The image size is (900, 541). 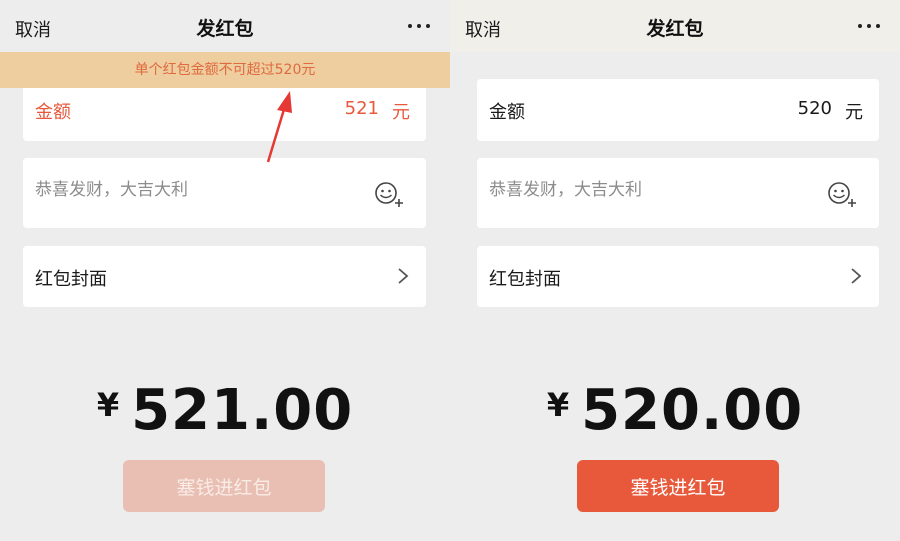 I want to click on total-value: 521.00, so click(x=242, y=410).